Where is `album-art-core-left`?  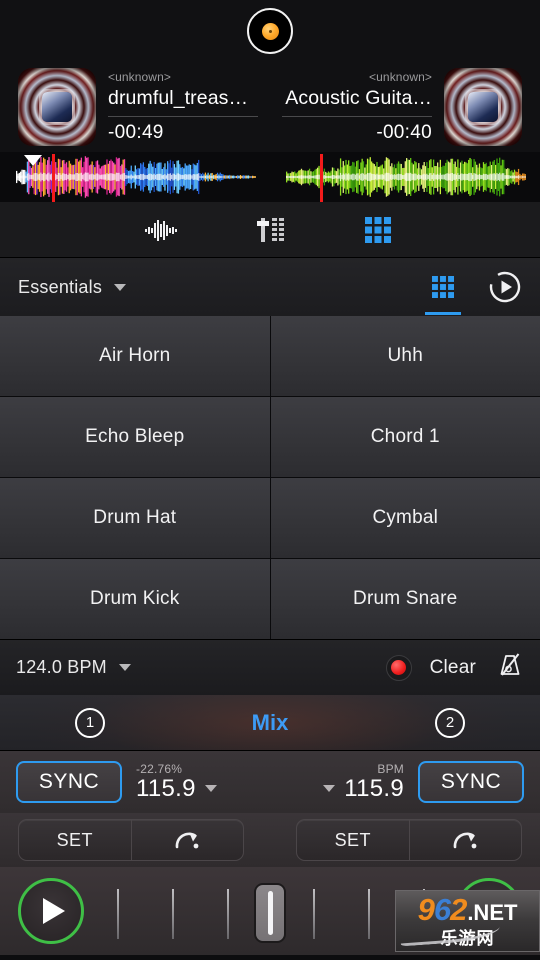
album-art-core-left is located at coordinates (57, 107).